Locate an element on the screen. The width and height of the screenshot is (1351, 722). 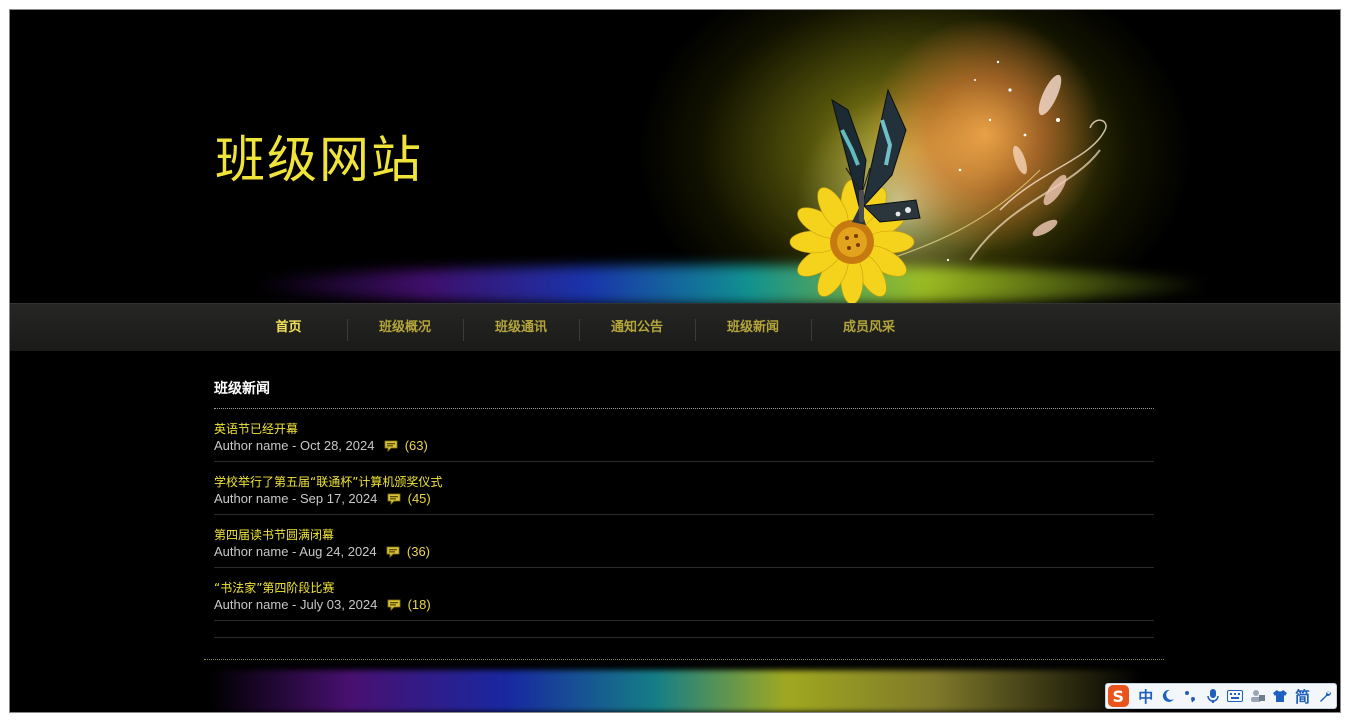
news-item-comment-count: (36) is located at coordinates (418, 551).